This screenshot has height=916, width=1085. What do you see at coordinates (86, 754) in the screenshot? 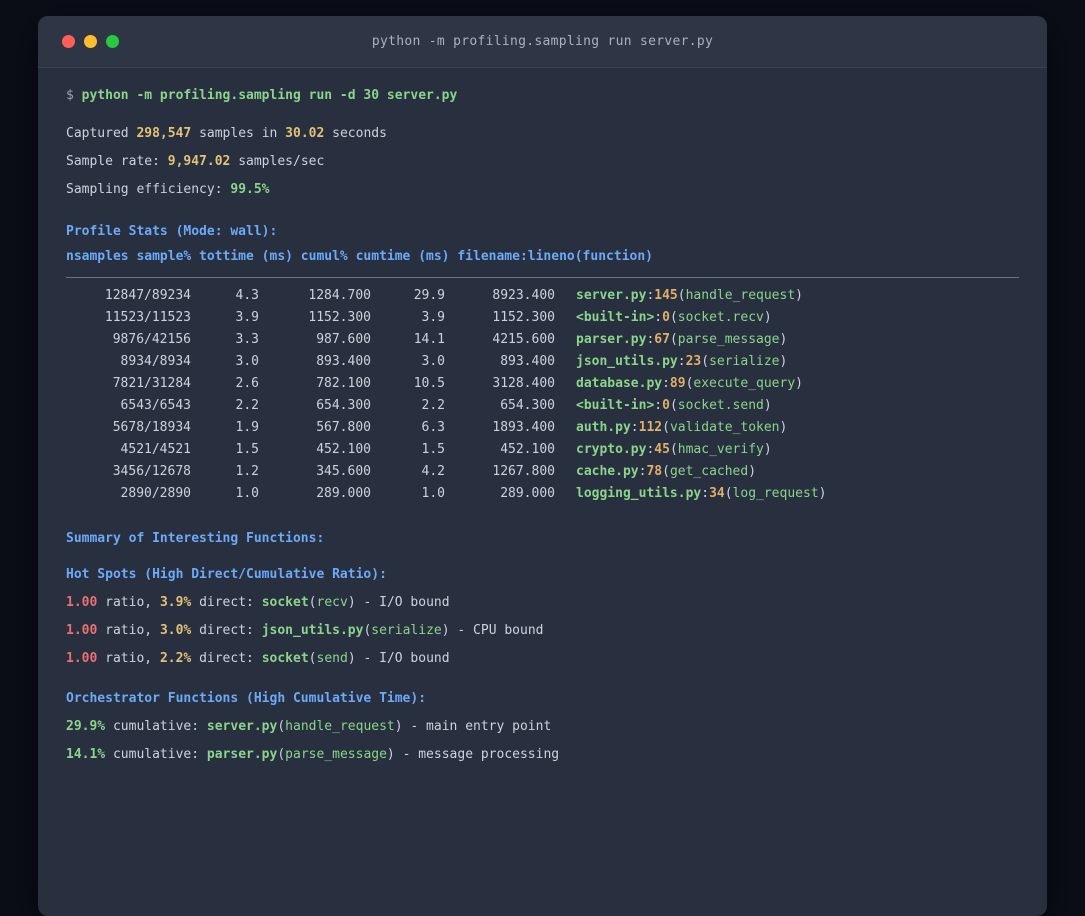
I see `cumulative-pct: 14.1%` at bounding box center [86, 754].